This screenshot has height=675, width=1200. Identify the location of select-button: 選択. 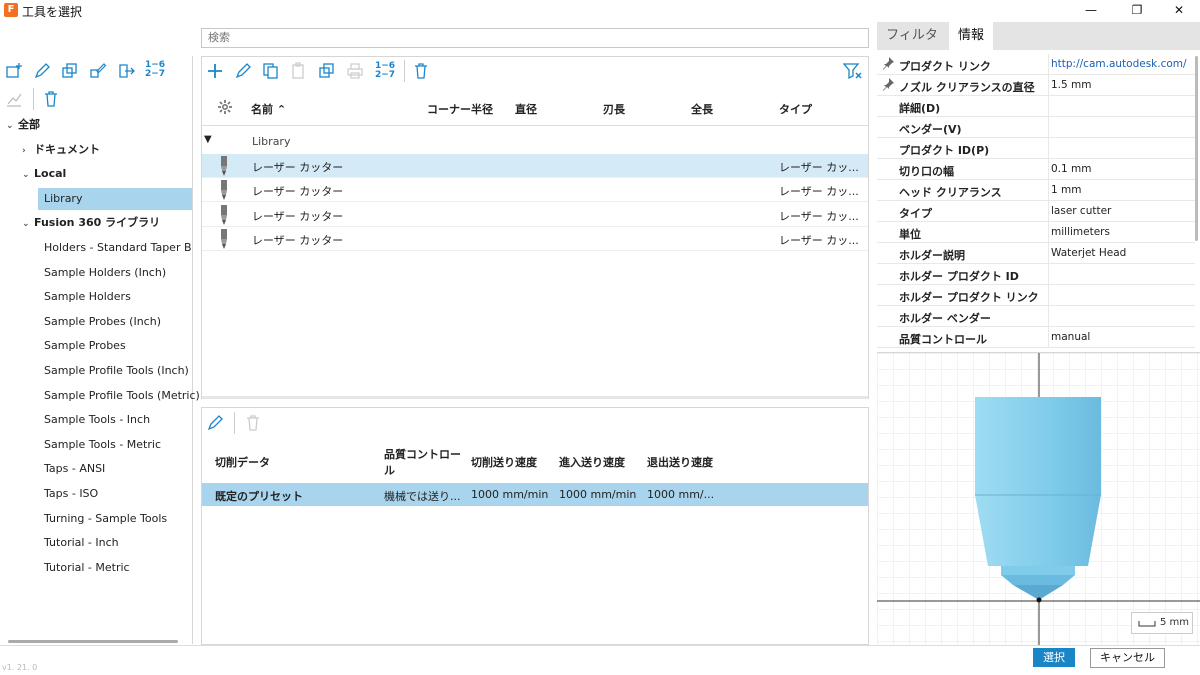
(1054, 657).